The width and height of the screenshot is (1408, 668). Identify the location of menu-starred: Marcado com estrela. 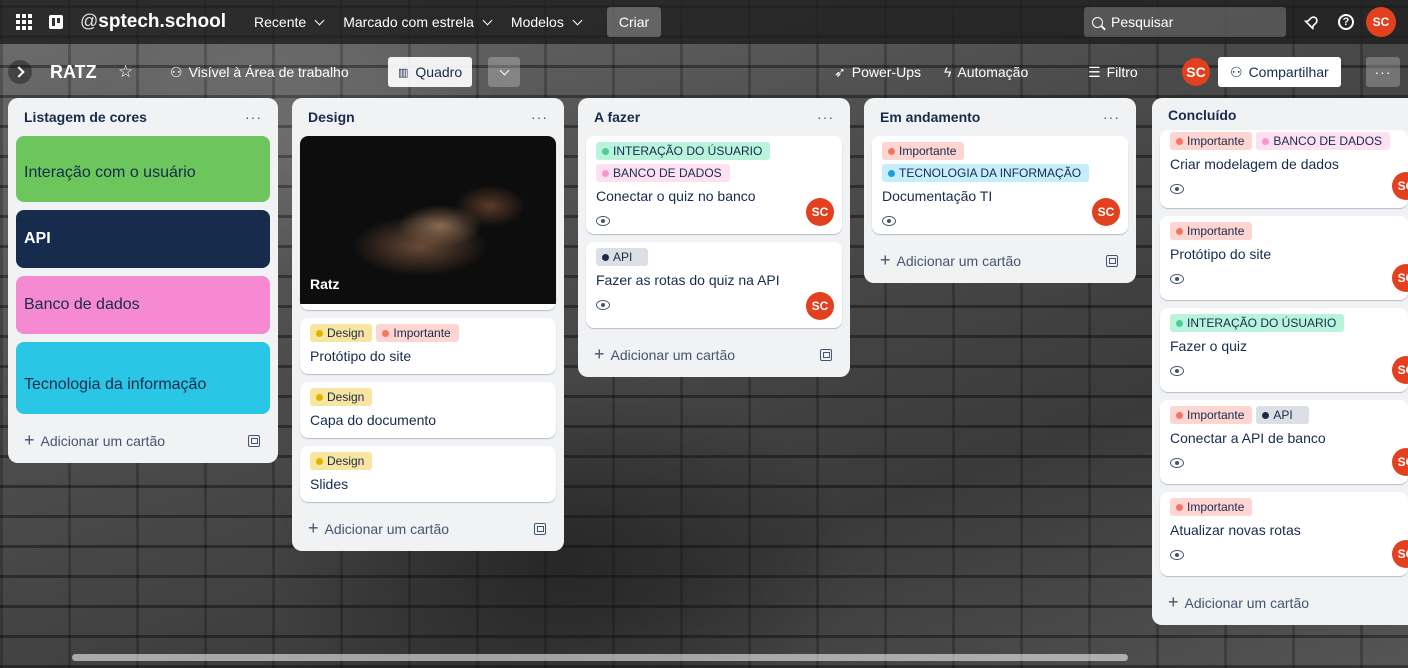
(417, 22).